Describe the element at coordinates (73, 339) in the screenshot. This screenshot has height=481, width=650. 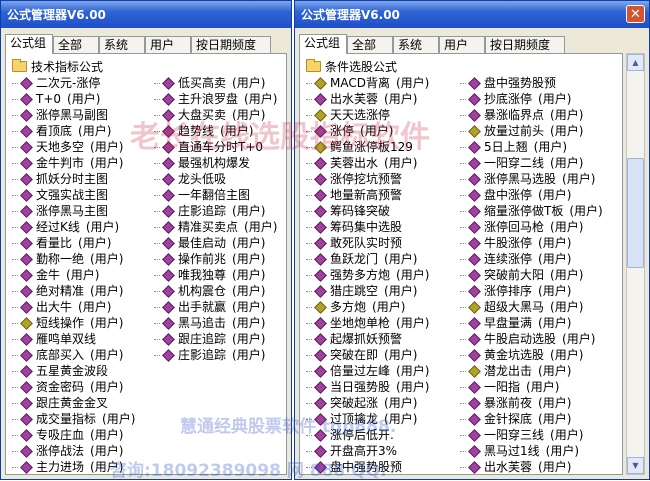
I see `formula-item: 雁鸣单双线` at that location.